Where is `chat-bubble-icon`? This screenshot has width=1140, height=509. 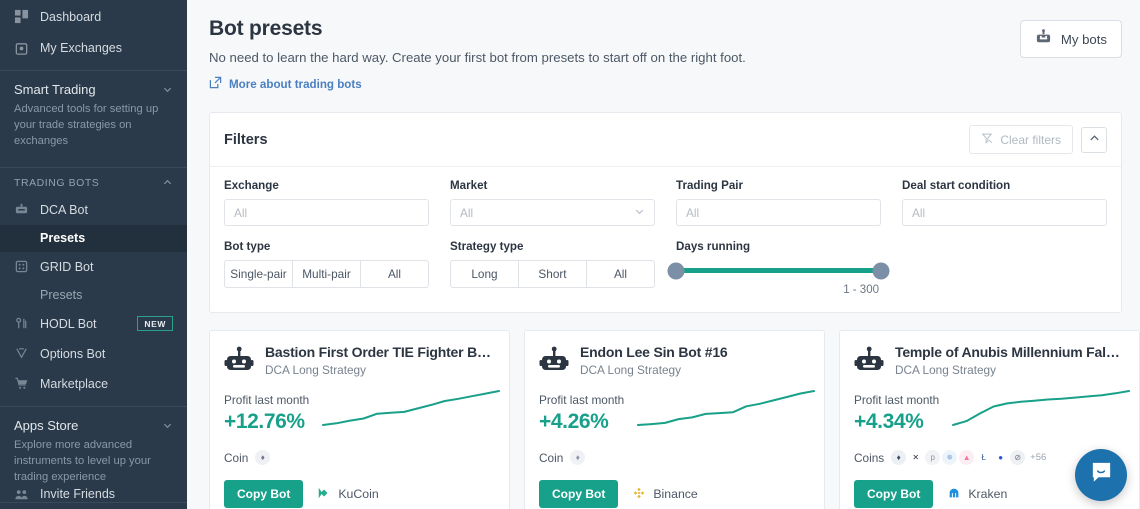
chat-bubble-icon is located at coordinates (1101, 475).